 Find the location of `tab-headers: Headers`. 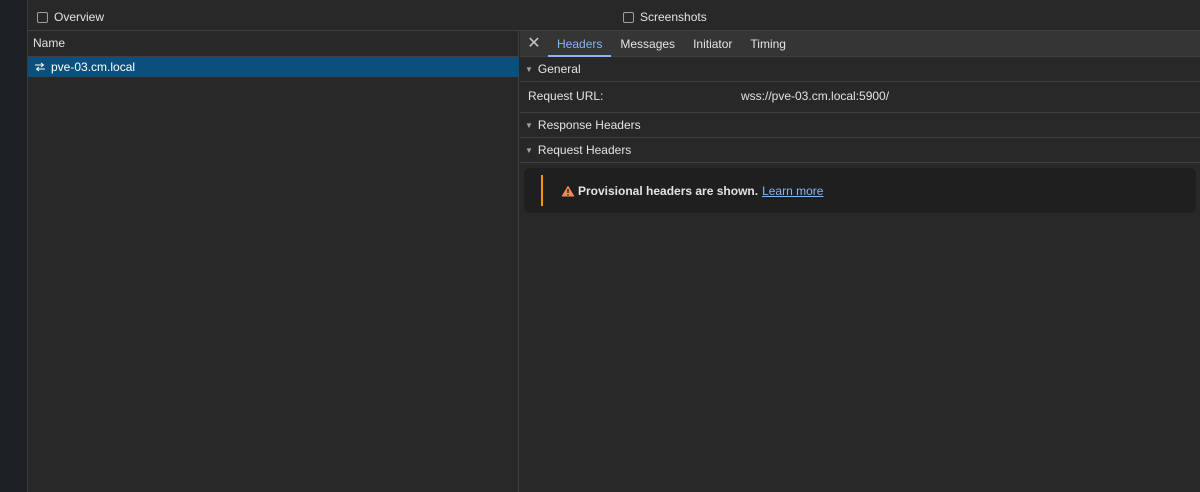

tab-headers: Headers is located at coordinates (580, 44).